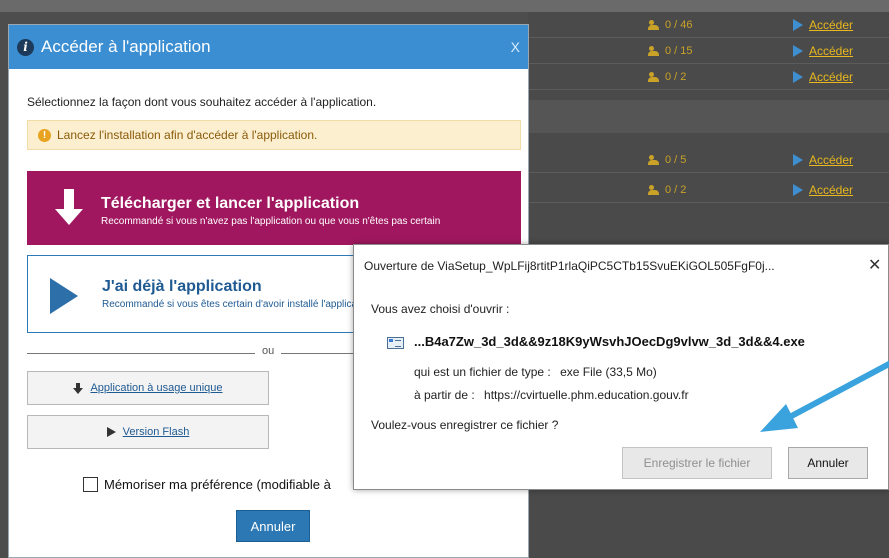 The height and width of the screenshot is (558, 889). I want to click on pointer-arrow-head, so click(779, 418).